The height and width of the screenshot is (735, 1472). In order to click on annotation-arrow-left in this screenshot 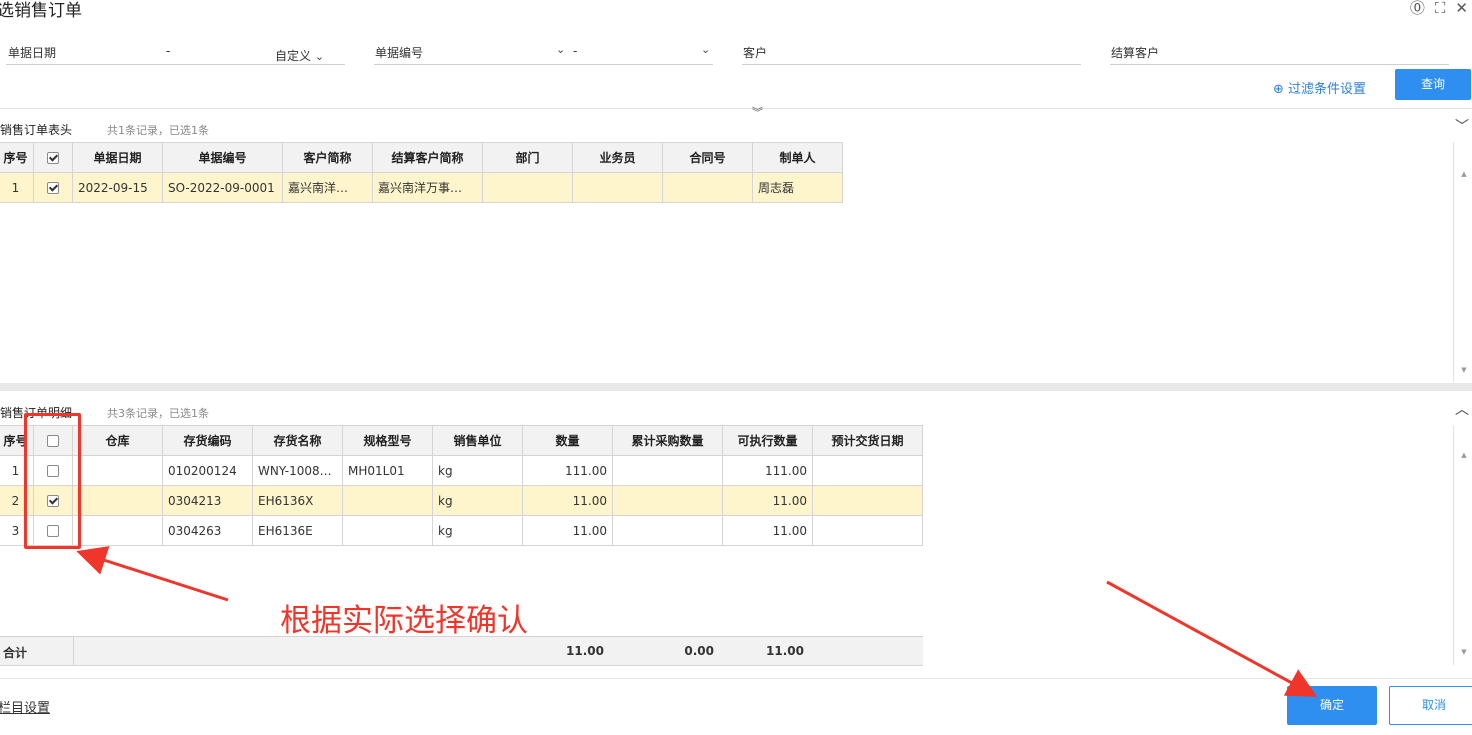, I will do `click(152, 574)`.